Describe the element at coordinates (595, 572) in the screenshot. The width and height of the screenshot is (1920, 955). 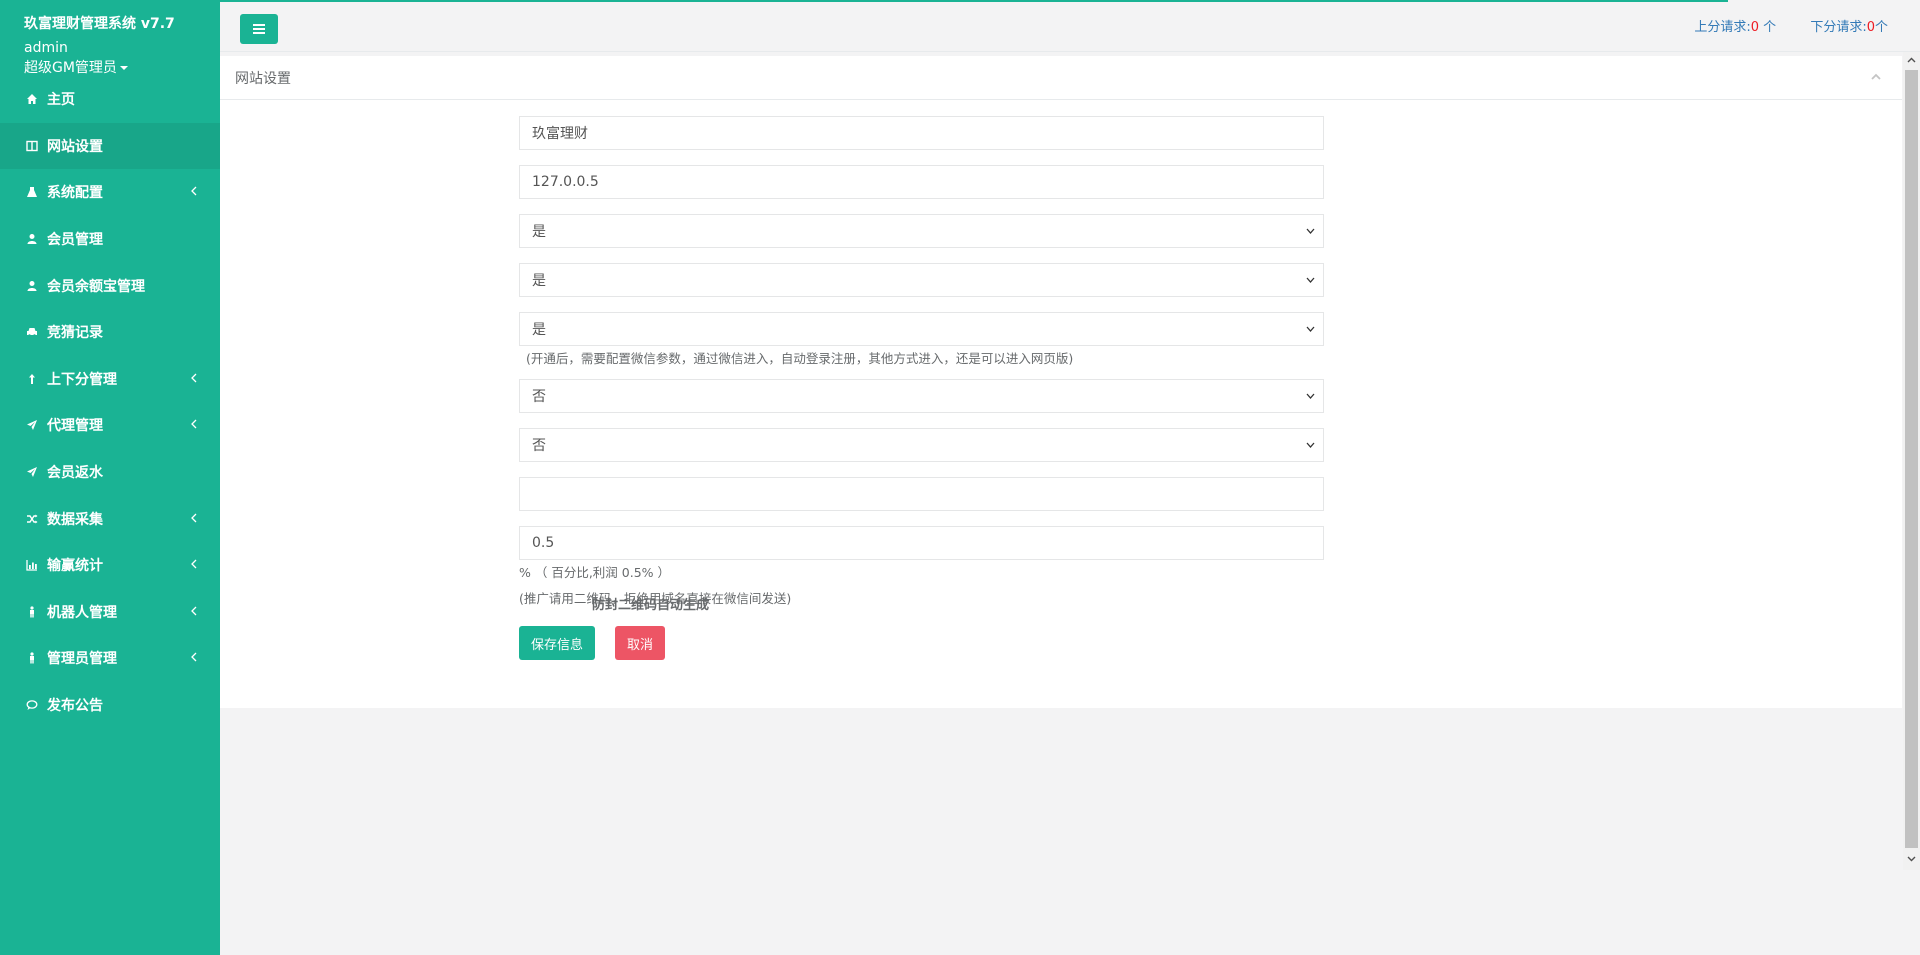
I see `yuebao-rate-help: % （ 百分比,利润 0.5% ）` at that location.